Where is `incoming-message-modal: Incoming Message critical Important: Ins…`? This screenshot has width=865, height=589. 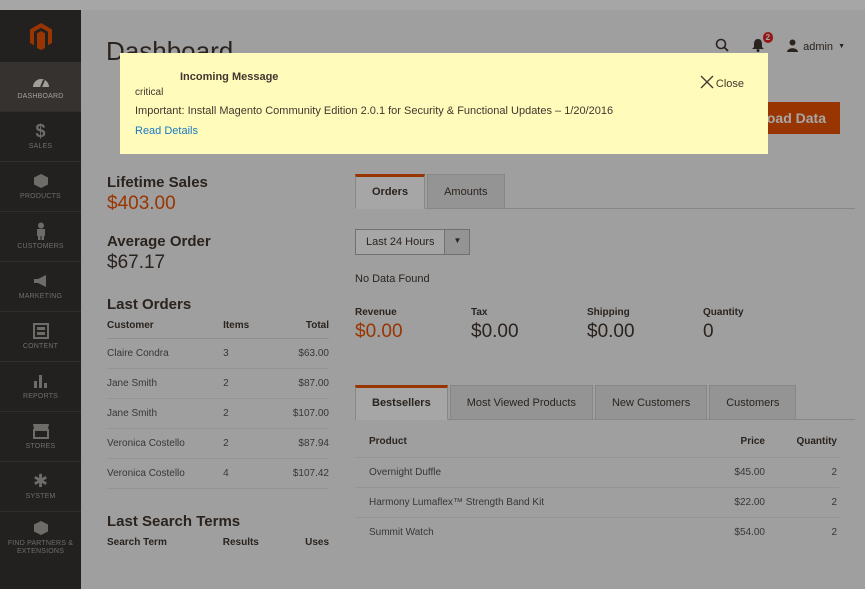 incoming-message-modal: Incoming Message critical Important: Ins… is located at coordinates (444, 103).